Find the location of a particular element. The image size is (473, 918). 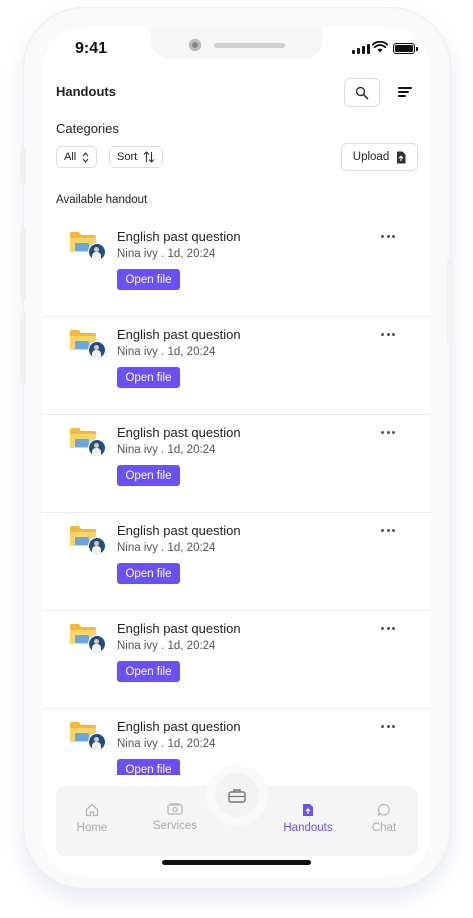

nav-chat: Chat is located at coordinates (384, 818).